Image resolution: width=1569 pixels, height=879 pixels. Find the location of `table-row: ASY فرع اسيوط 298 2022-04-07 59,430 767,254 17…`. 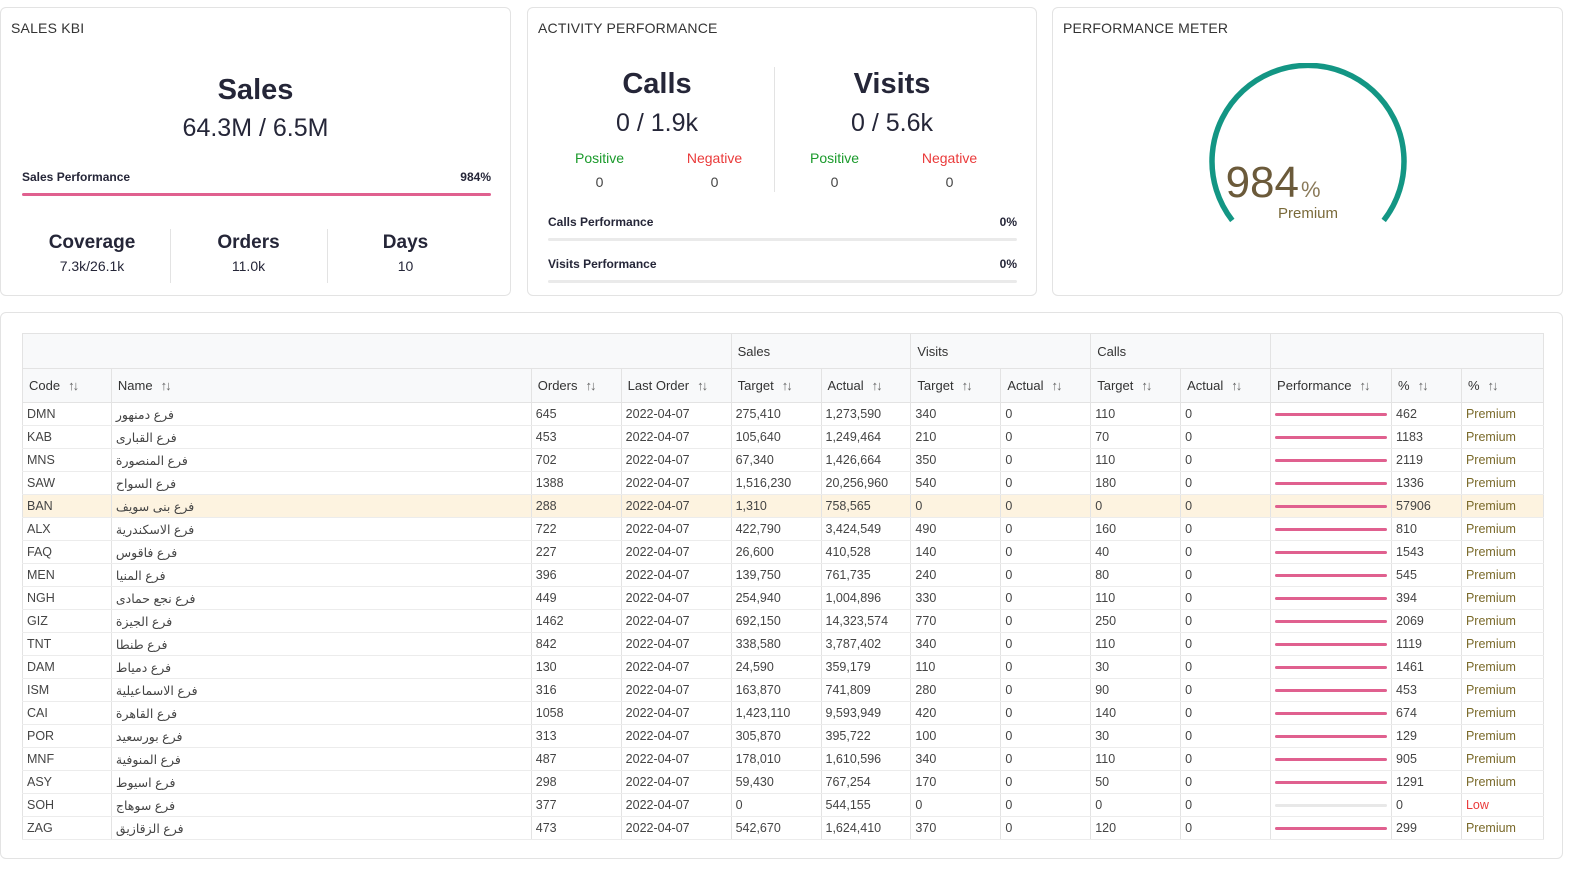

table-row: ASY فرع اسيوط 298 2022-04-07 59,430 767,254 17… is located at coordinates (783, 782).